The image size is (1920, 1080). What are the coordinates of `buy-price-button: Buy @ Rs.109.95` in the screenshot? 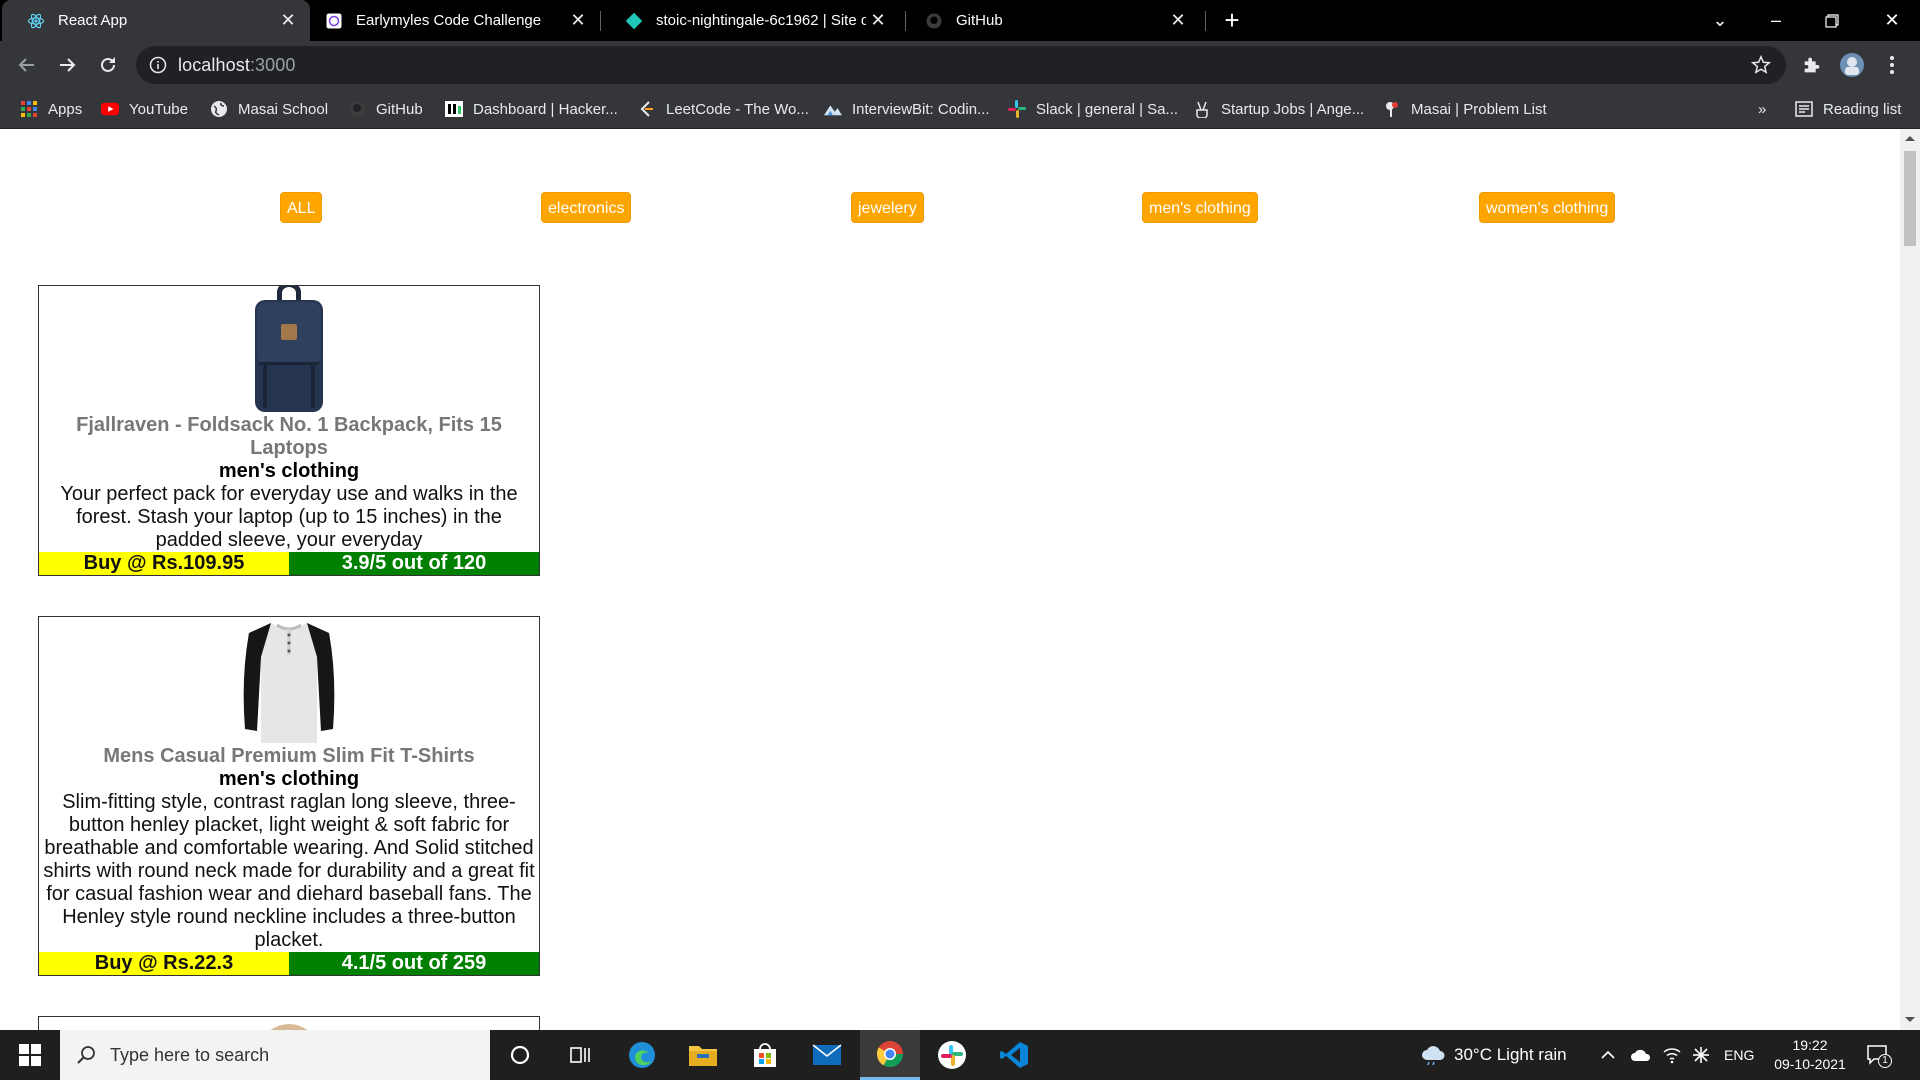 It's located at (164, 563).